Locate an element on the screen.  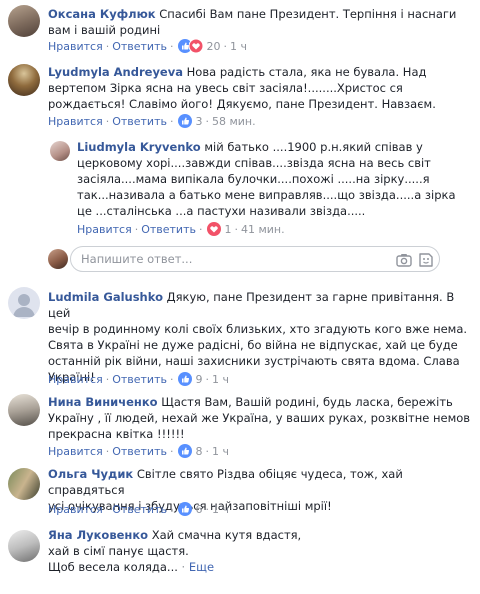
comment-author: Нина Виниченко is located at coordinates (103, 402).